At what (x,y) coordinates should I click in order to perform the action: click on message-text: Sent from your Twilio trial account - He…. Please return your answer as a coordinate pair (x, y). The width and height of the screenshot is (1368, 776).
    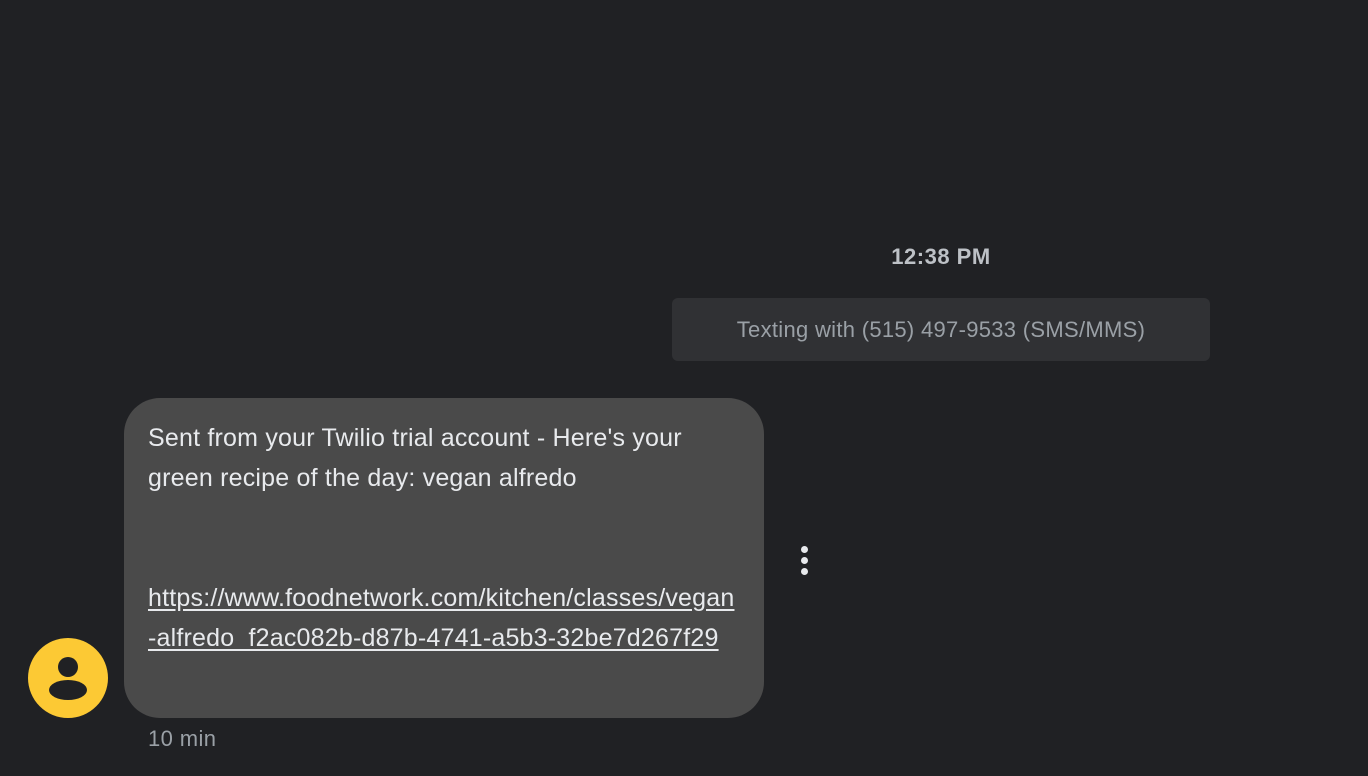
    Looking at the image, I should click on (415, 458).